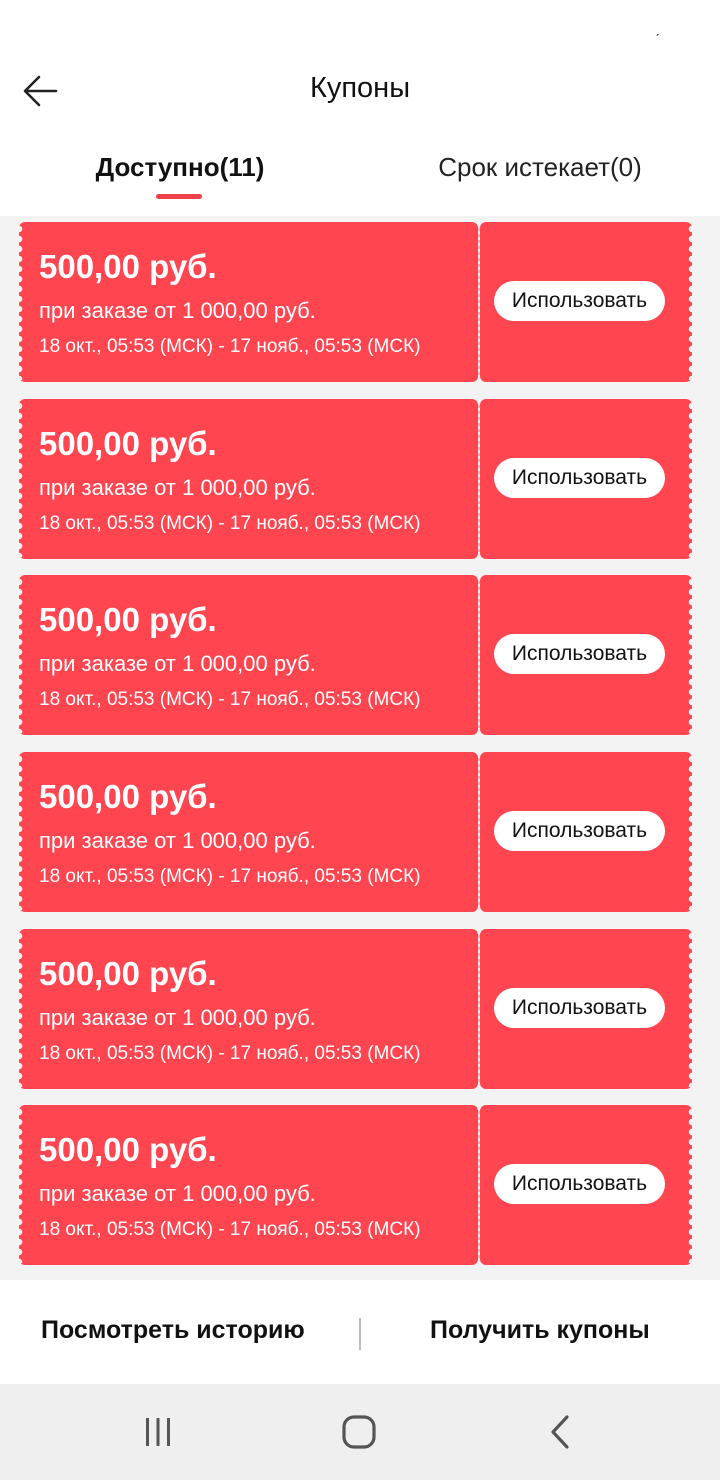 The width and height of the screenshot is (720, 1480). What do you see at coordinates (657, 28) in the screenshot?
I see `status-mark: ˏ` at bounding box center [657, 28].